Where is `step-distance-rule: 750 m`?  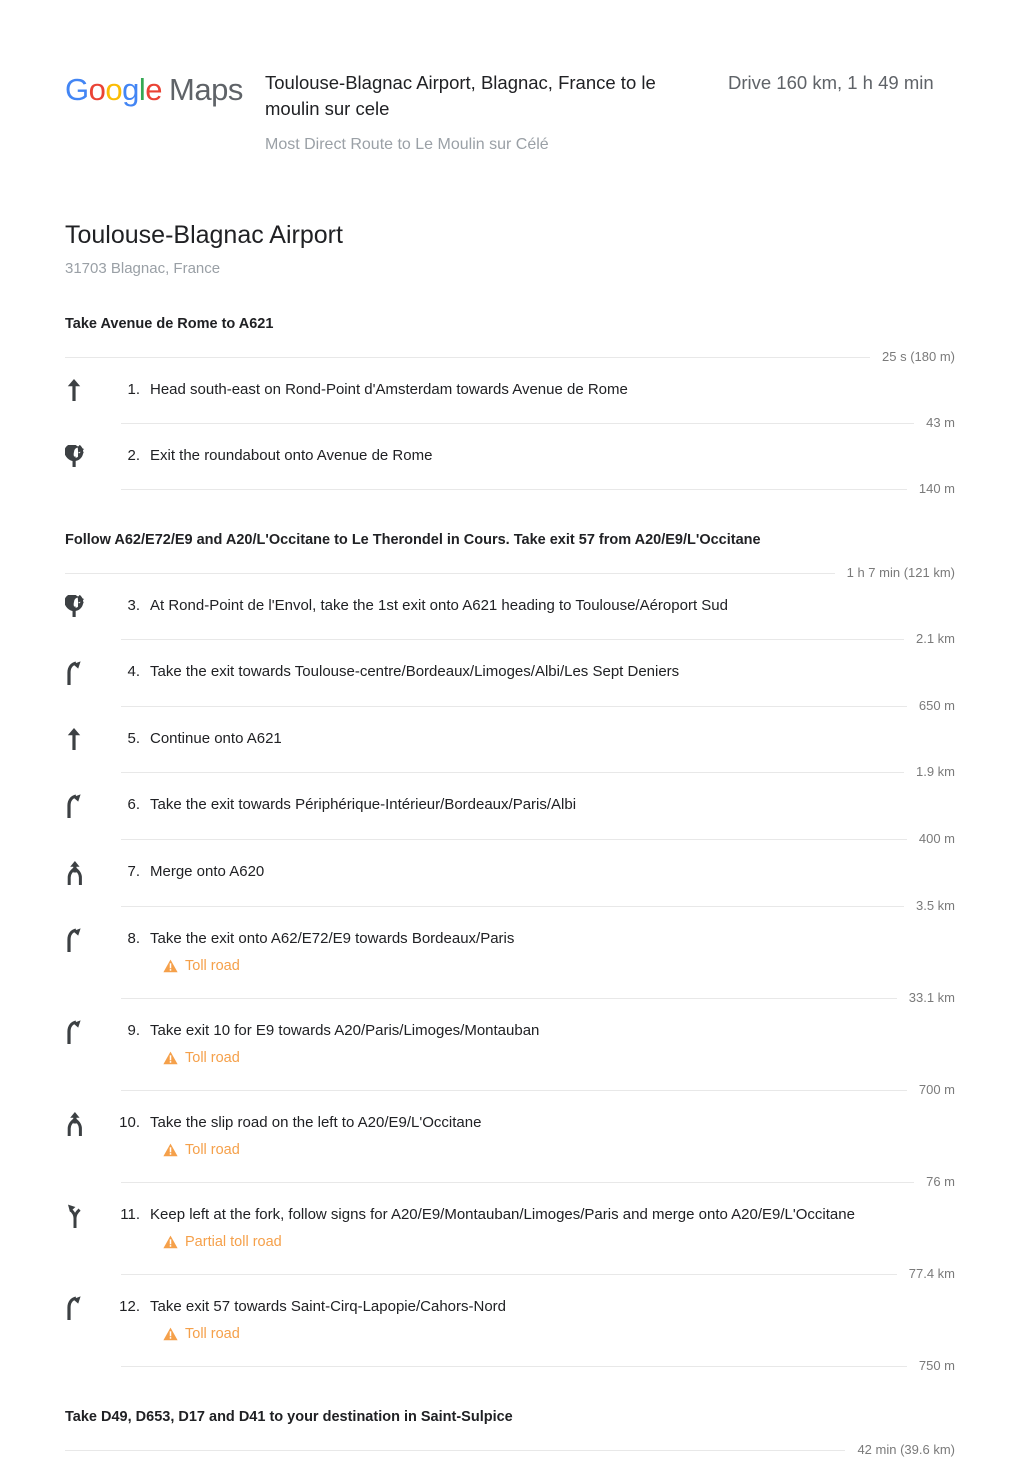 step-distance-rule: 750 m is located at coordinates (510, 1366).